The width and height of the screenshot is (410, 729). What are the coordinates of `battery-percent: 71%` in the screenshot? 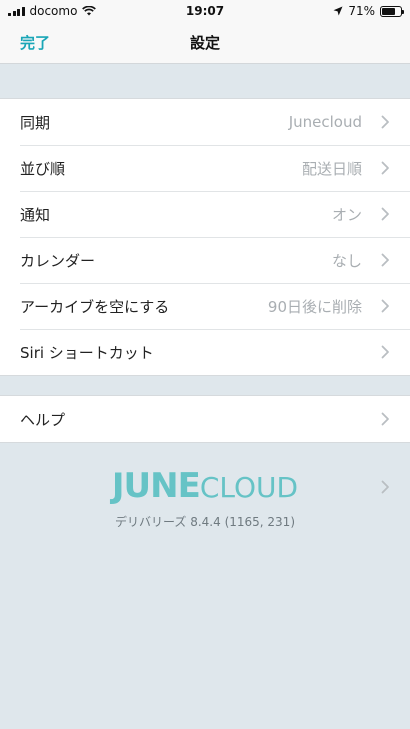 It's located at (361, 11).